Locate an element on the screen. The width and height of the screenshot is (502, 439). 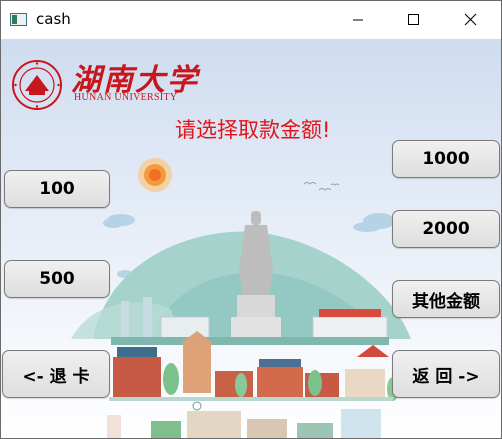
window-title: cash is located at coordinates (53, 19).